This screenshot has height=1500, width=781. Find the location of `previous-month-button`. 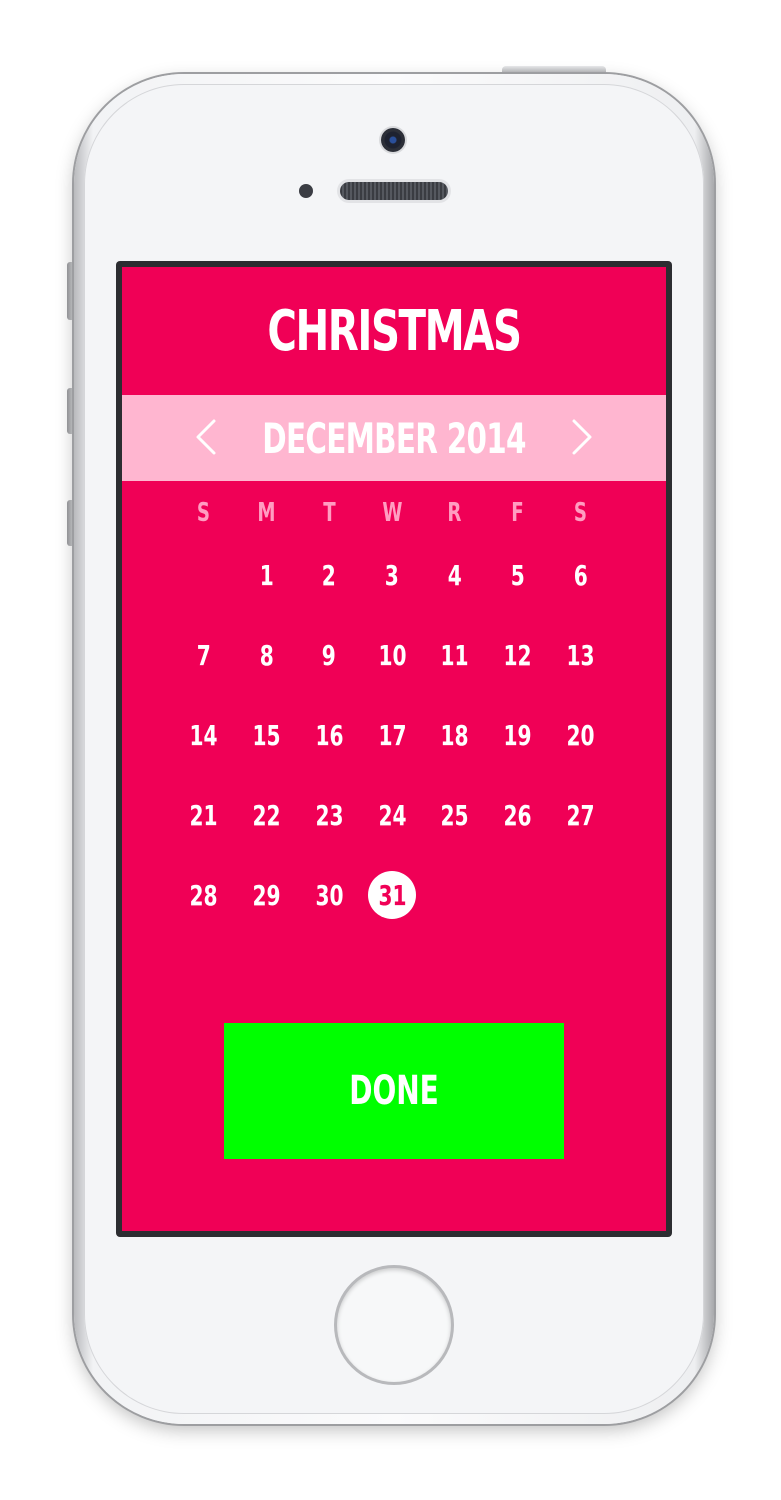

previous-month-button is located at coordinates (208, 437).